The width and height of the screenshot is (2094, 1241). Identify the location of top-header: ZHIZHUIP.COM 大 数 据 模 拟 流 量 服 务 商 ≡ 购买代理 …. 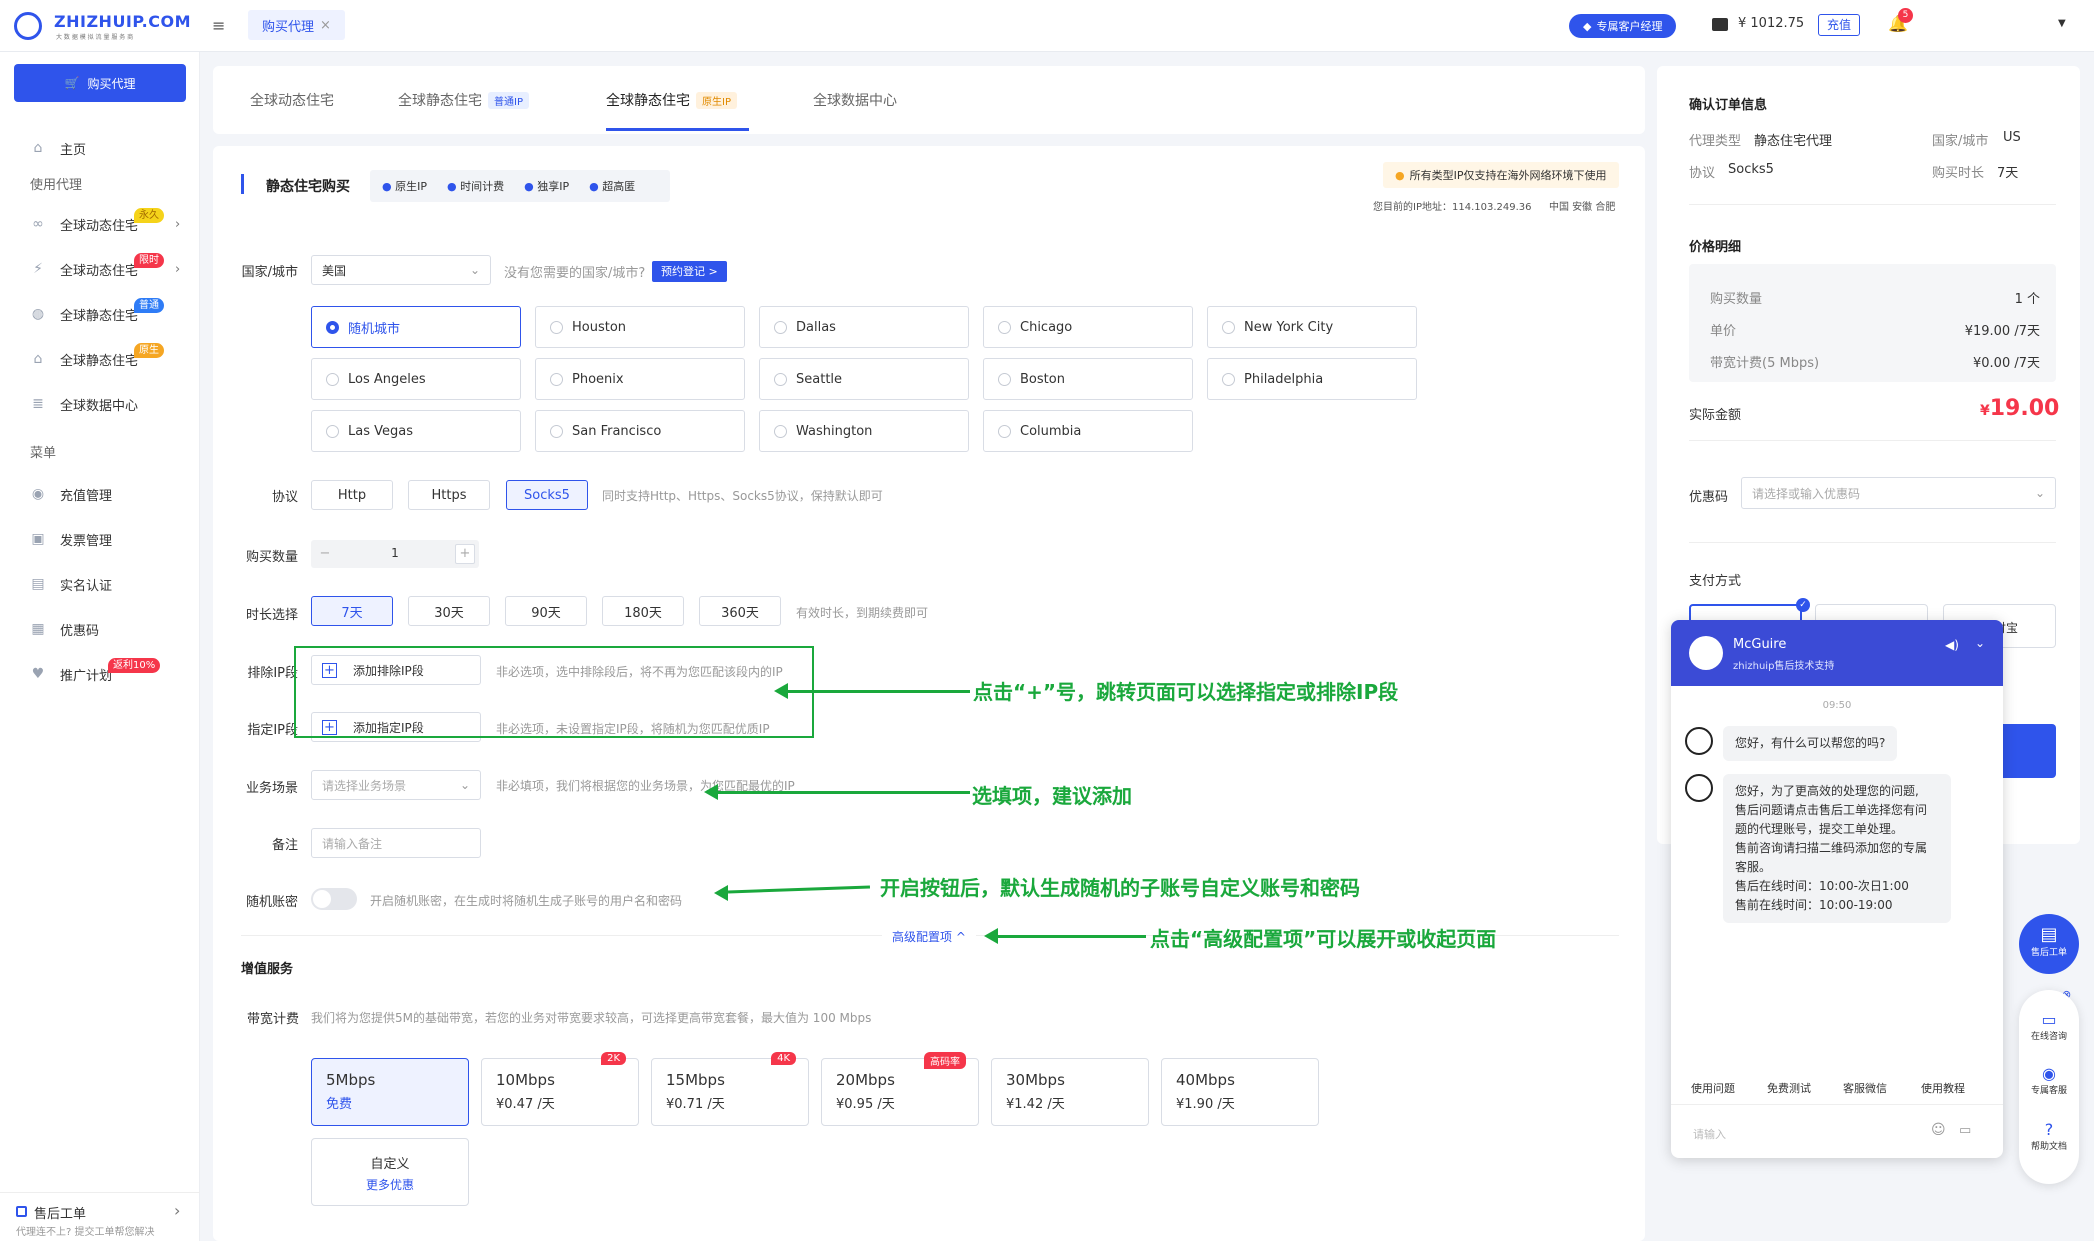
(1047, 26).